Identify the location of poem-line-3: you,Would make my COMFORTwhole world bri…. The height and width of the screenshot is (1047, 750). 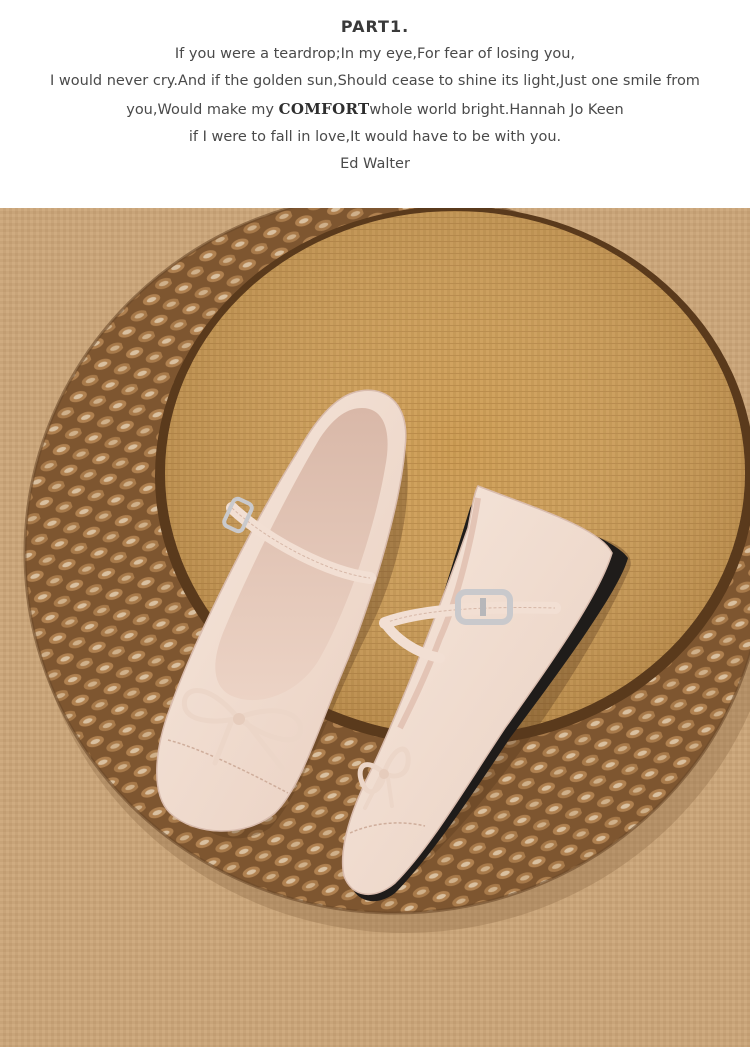
(375, 109).